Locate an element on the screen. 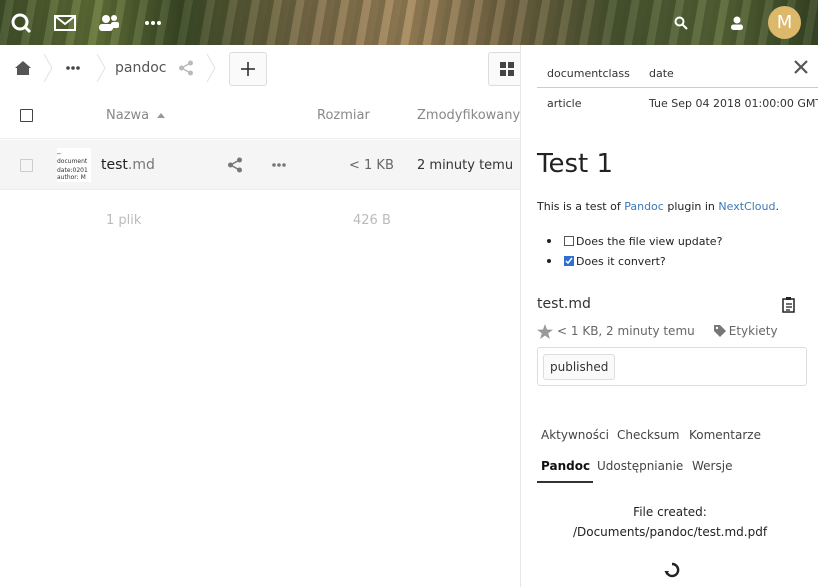 The width and height of the screenshot is (818, 587). file-created-path: /Documents/pandoc/test.md.pdf is located at coordinates (670, 532).